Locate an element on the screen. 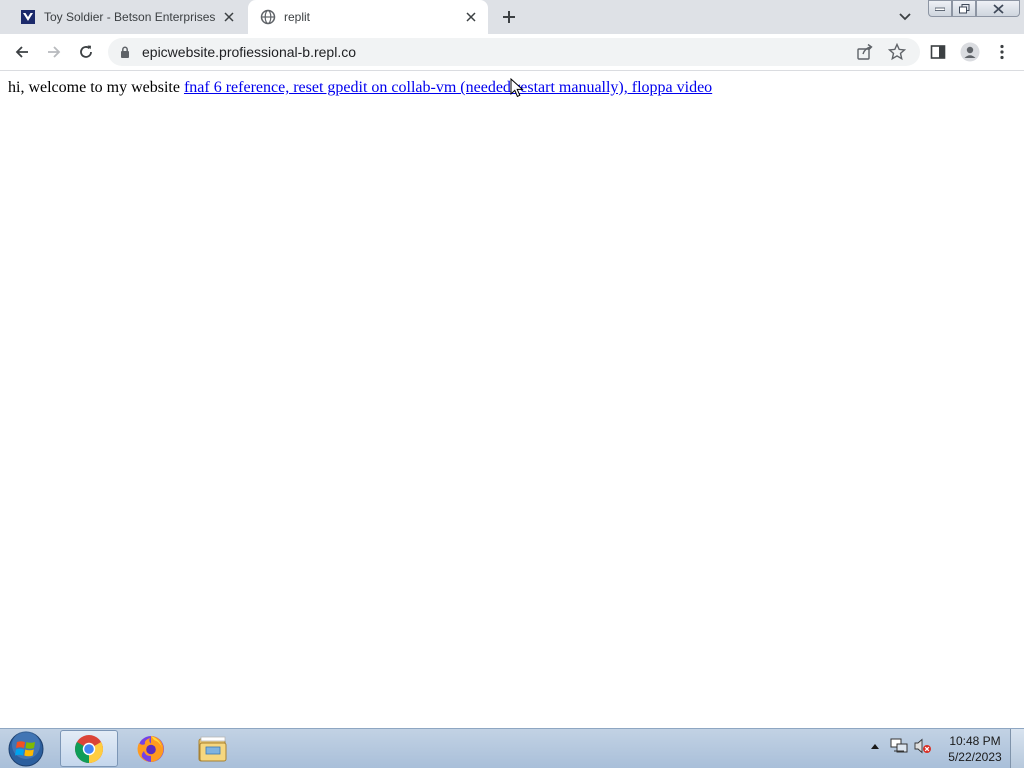 The image size is (1024, 768). welcome-text: hi, welcome to my website is located at coordinates (96, 87).